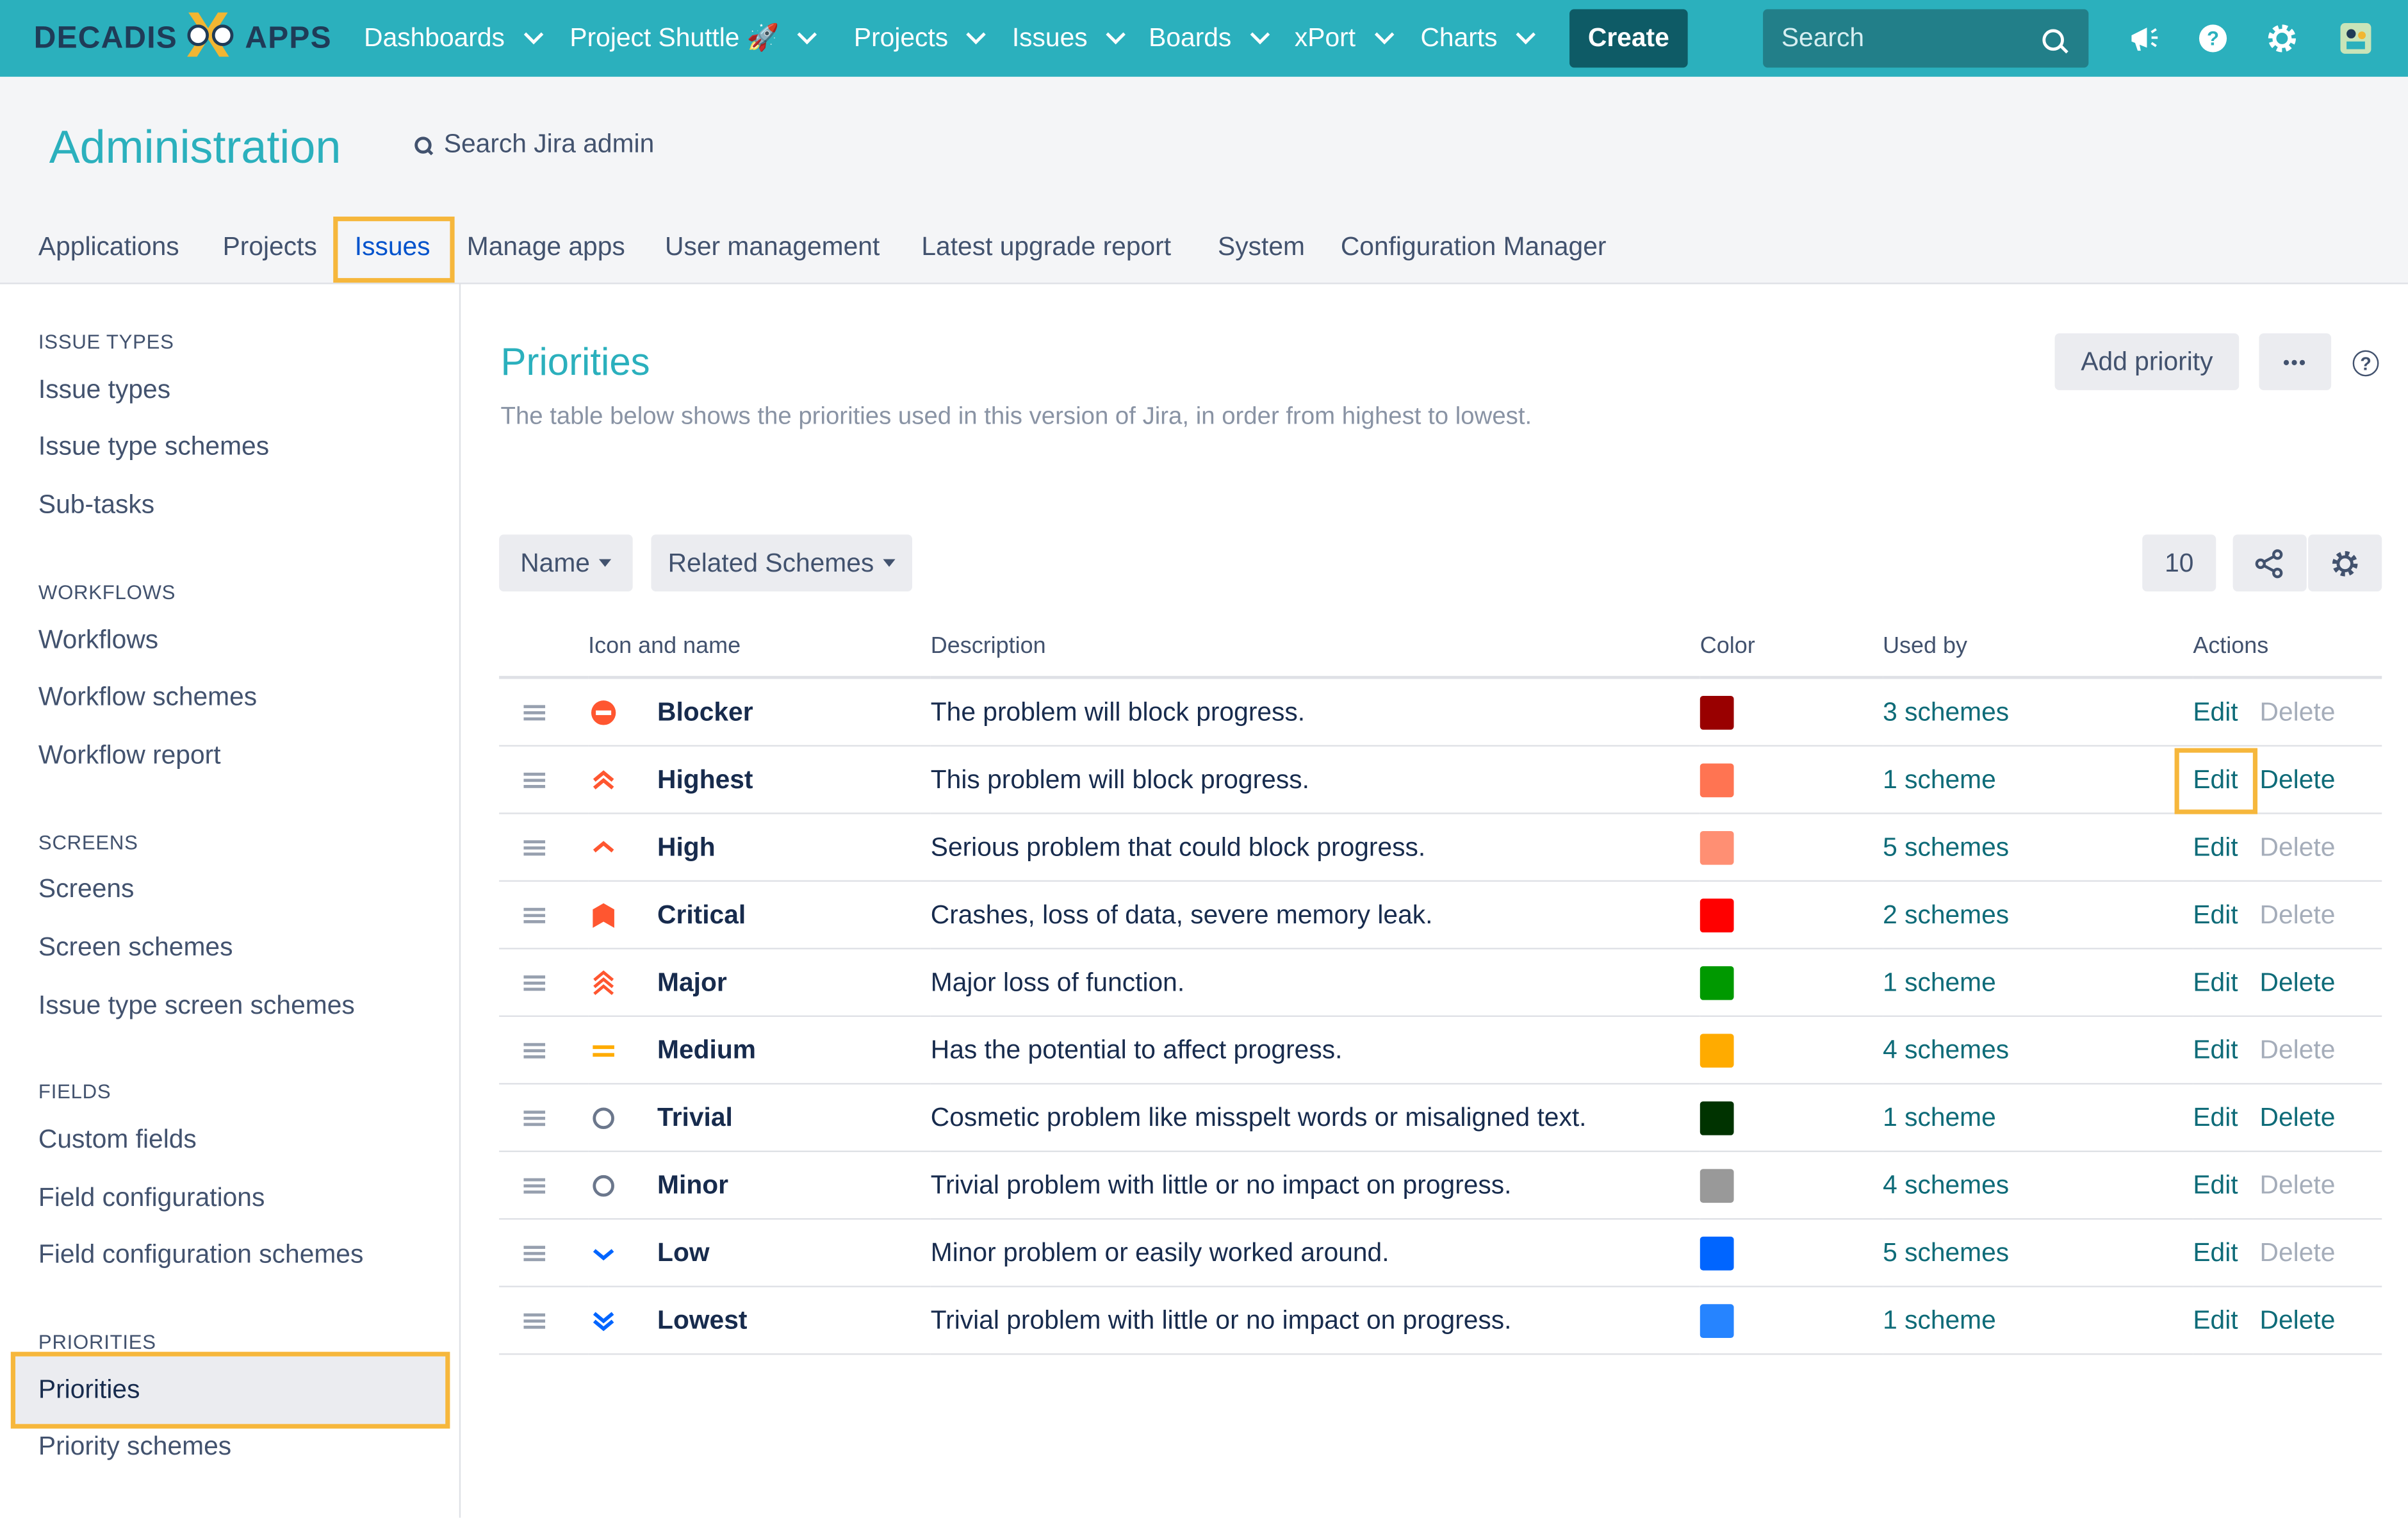  I want to click on share-button, so click(2269, 562).